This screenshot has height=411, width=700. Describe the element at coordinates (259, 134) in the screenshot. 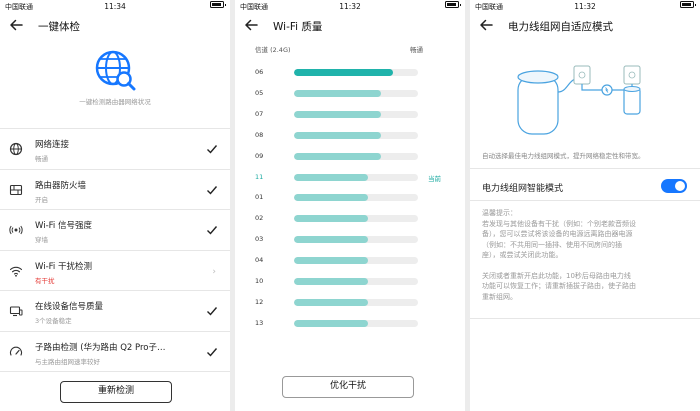

I see `channel-number: 08` at that location.